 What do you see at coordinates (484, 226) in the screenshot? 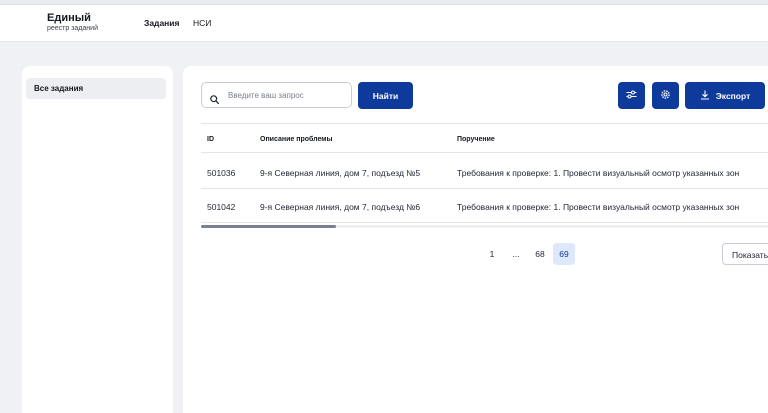
I see `horizontal-scrollbar` at bounding box center [484, 226].